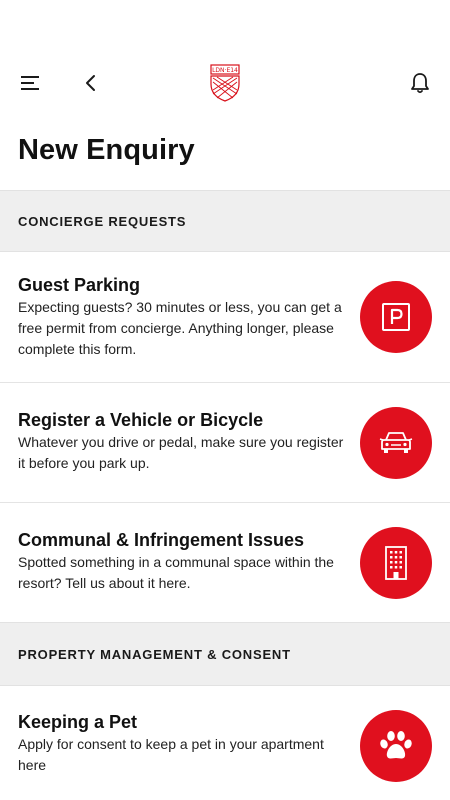 Image resolution: width=450 pixels, height=800 pixels. Describe the element at coordinates (396, 563) in the screenshot. I see `building-icon` at that location.